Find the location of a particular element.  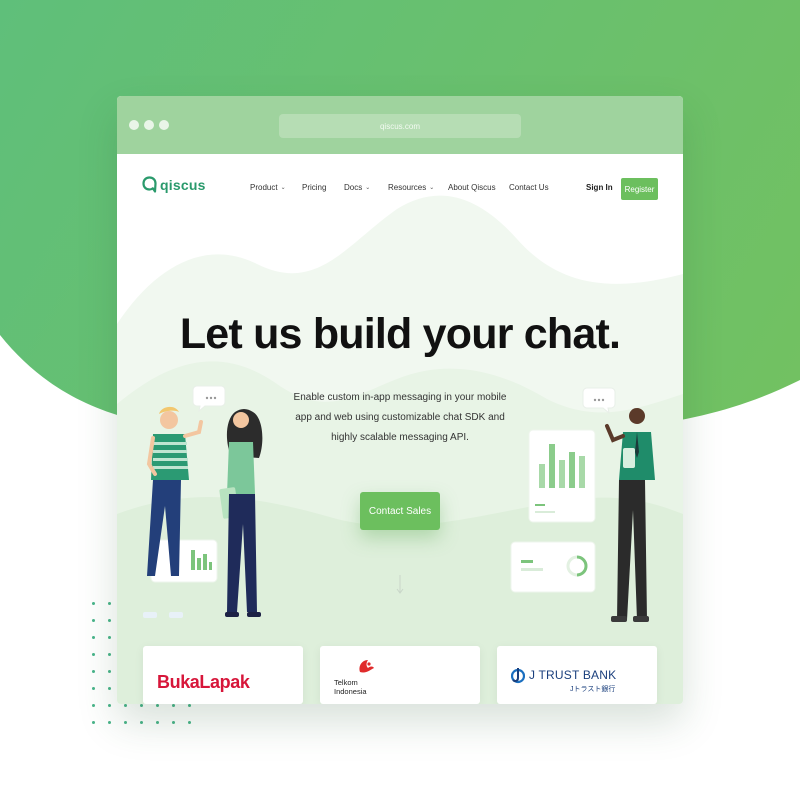

client-card-telkom: Telkom Indonesia is located at coordinates (400, 675).